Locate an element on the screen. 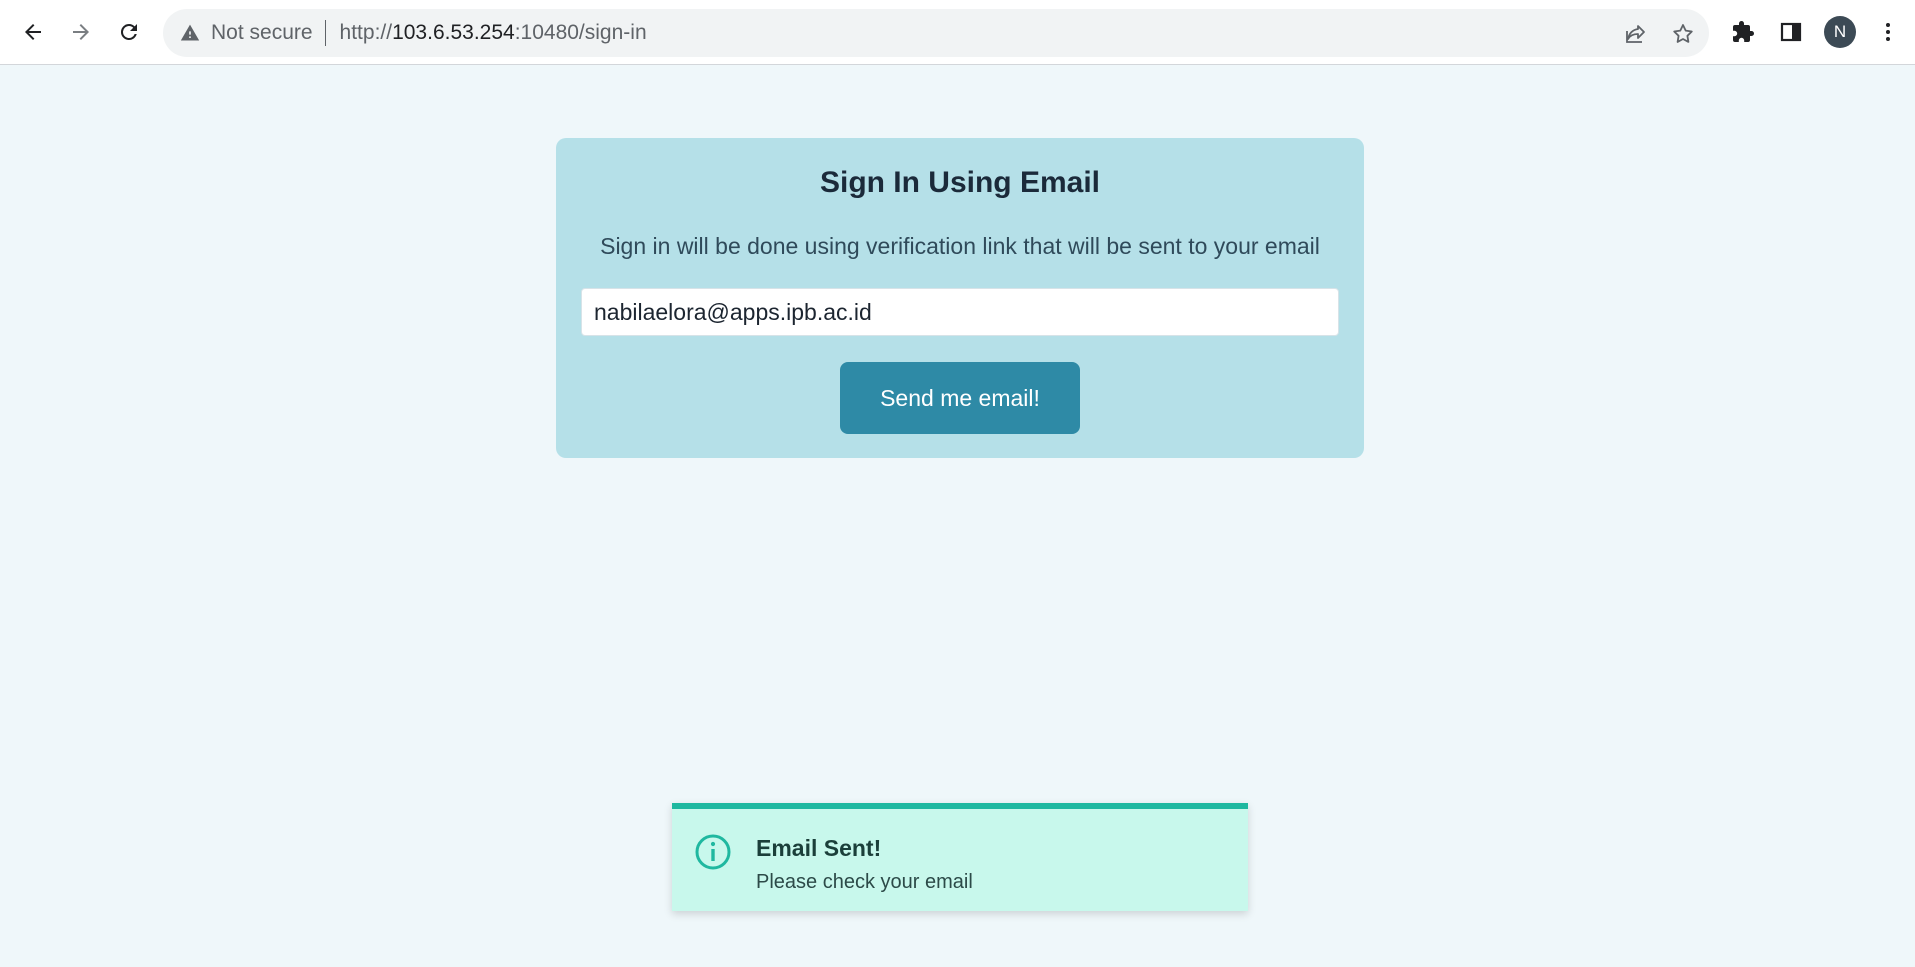  star-icon is located at coordinates (1683, 34).